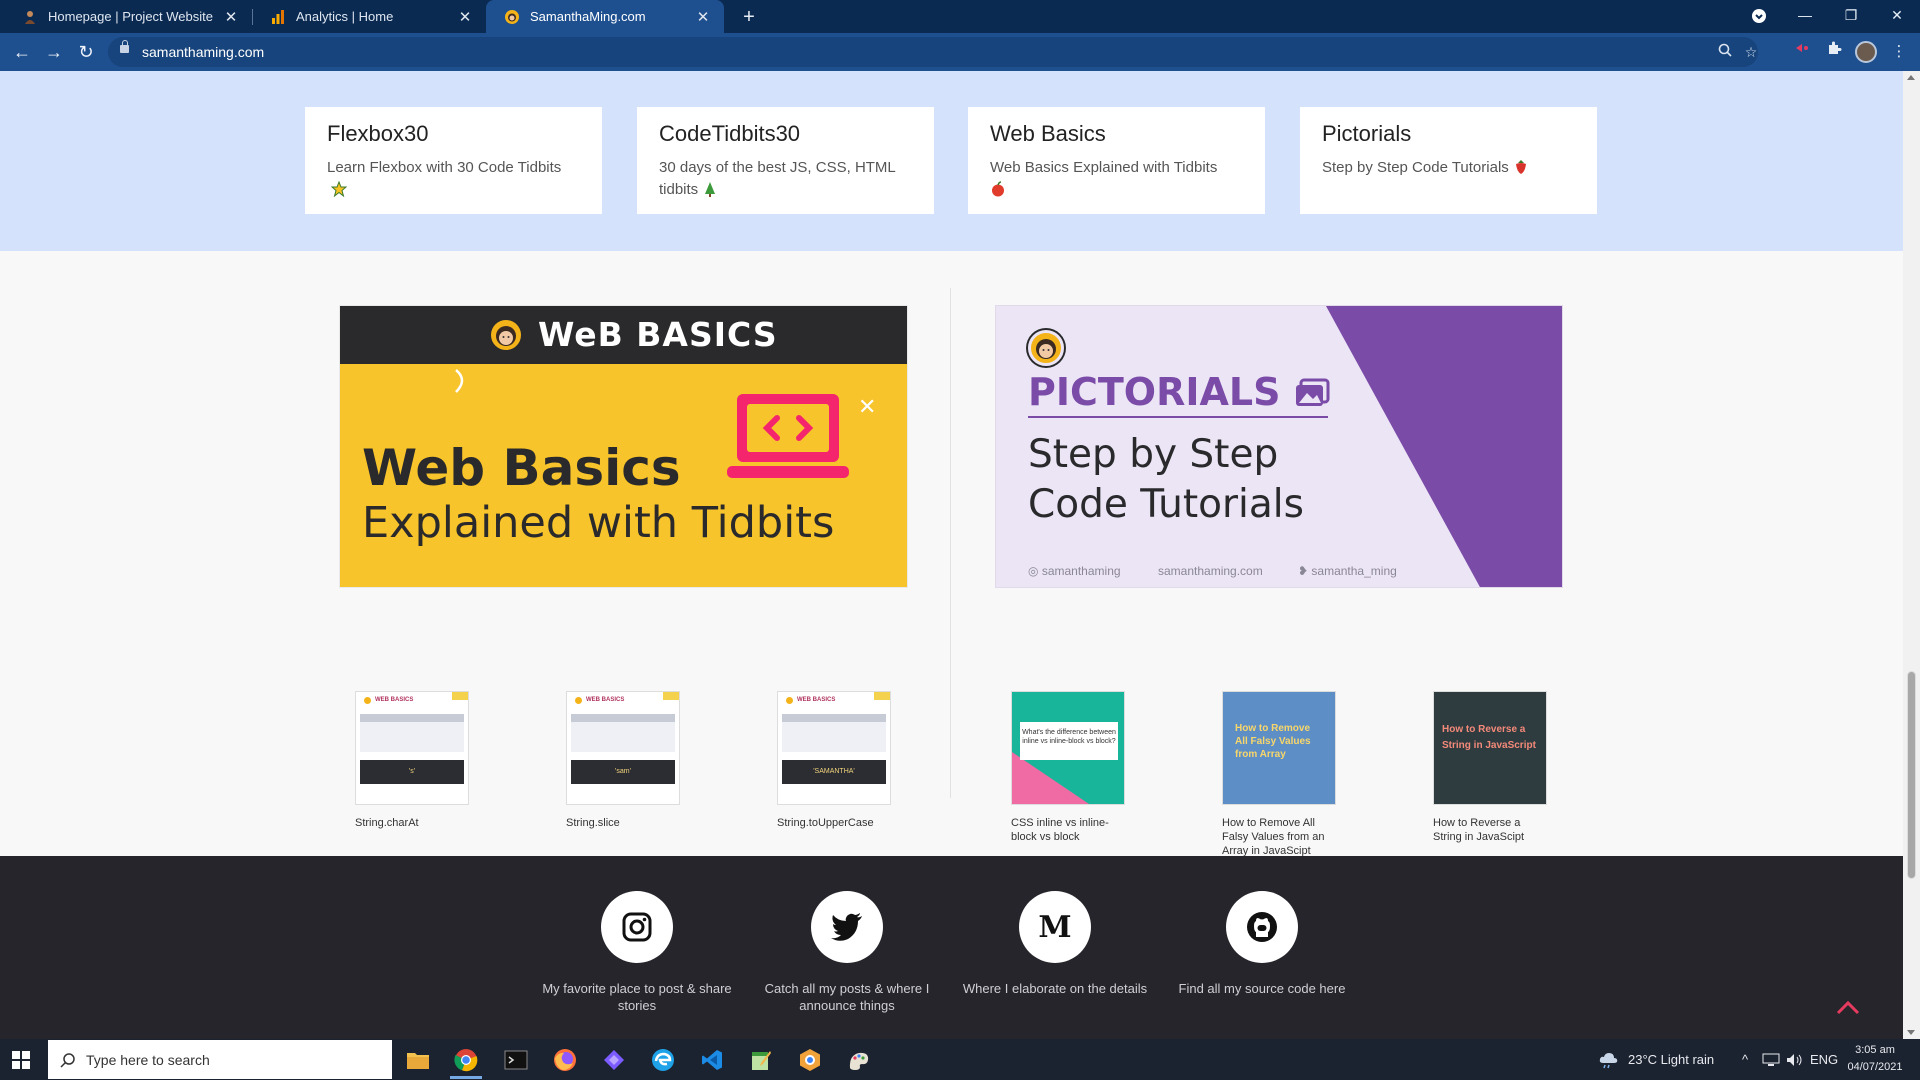 Image resolution: width=1920 pixels, height=1080 pixels. What do you see at coordinates (1608, 1060) in the screenshot?
I see `rain-cloud-icon` at bounding box center [1608, 1060].